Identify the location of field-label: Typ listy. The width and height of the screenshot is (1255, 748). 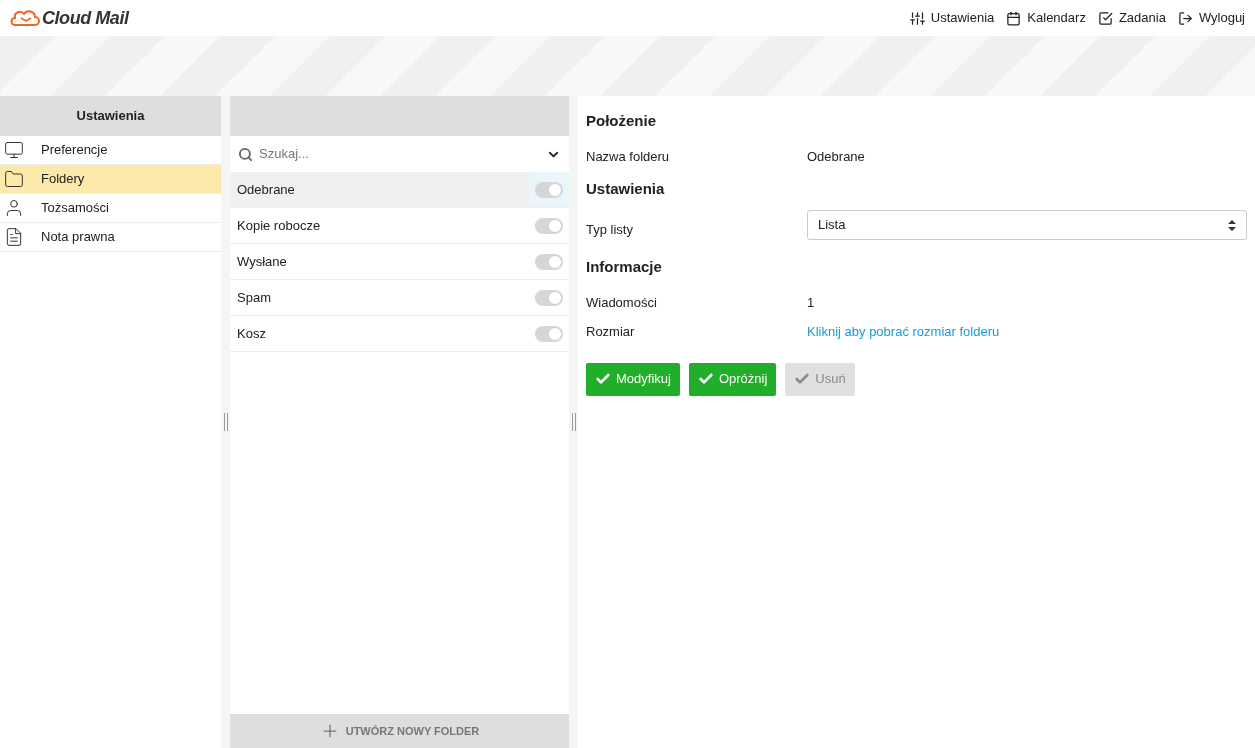
(610, 230).